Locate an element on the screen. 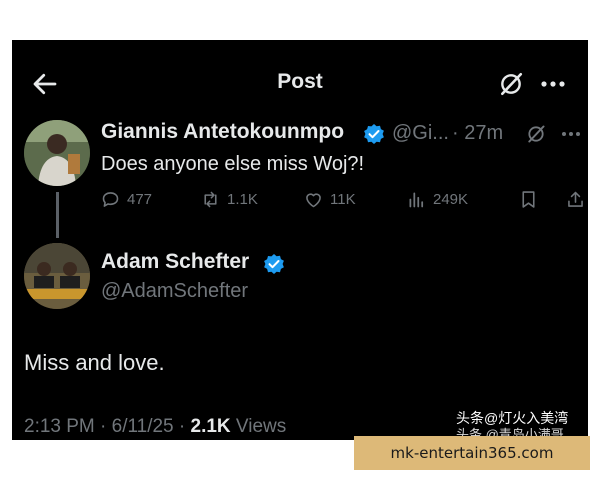  ad-banner-text: mk-entertain365.com is located at coordinates (472, 453).